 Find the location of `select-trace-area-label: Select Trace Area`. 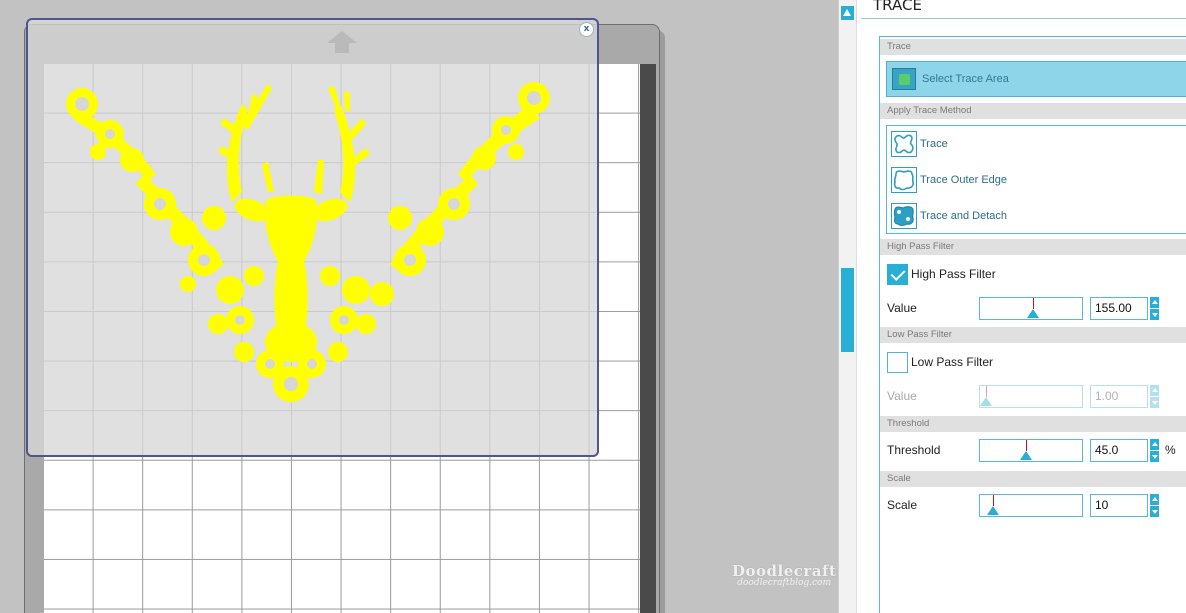

select-trace-area-label: Select Trace Area is located at coordinates (965, 79).